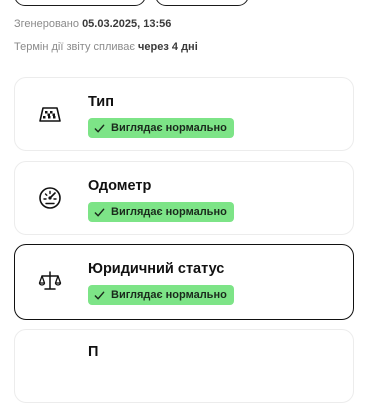 The height and width of the screenshot is (403, 370). I want to click on report-expiry: Термін дії звіту спливає через 4 дні, so click(106, 47).